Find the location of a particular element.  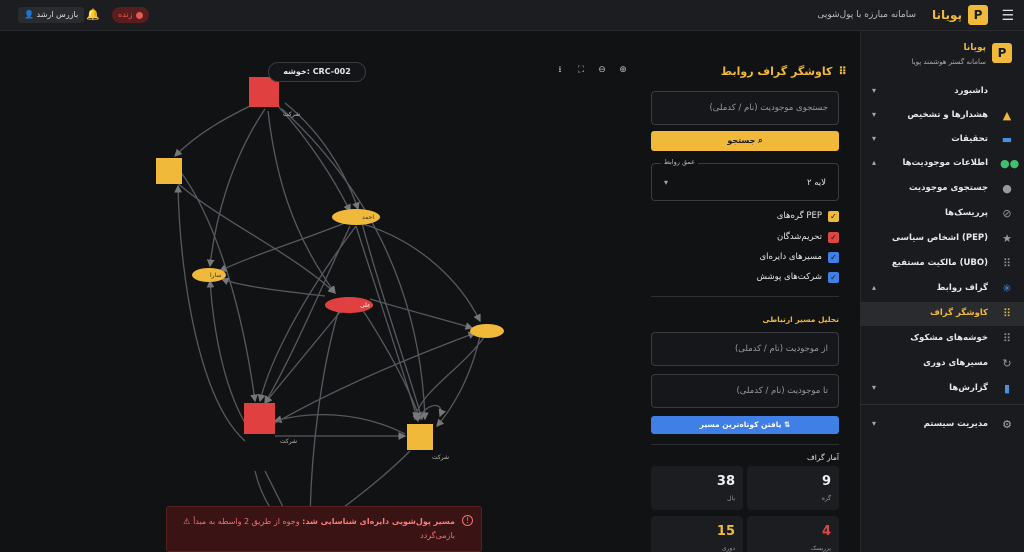

panel-title-text: کاوشگر گراف روابط is located at coordinates (776, 71).